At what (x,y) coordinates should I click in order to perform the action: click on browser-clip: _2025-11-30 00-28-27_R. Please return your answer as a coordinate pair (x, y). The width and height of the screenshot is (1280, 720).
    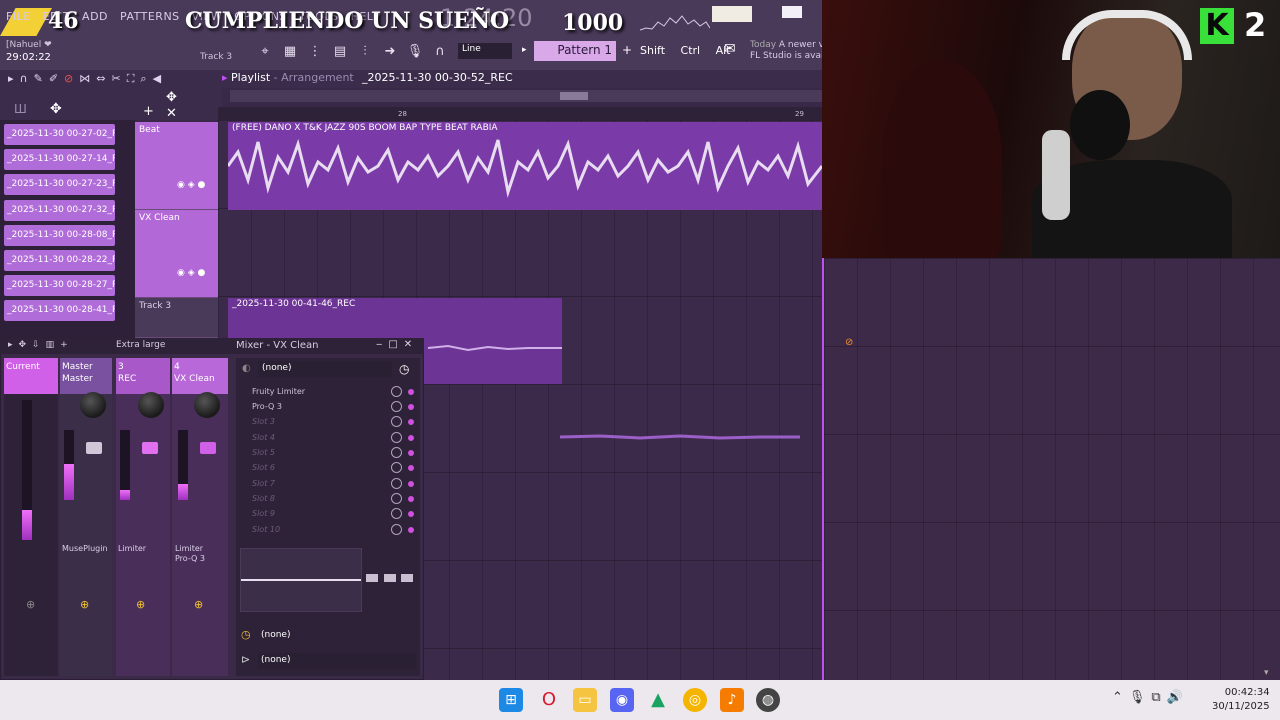
    Looking at the image, I should click on (59, 285).